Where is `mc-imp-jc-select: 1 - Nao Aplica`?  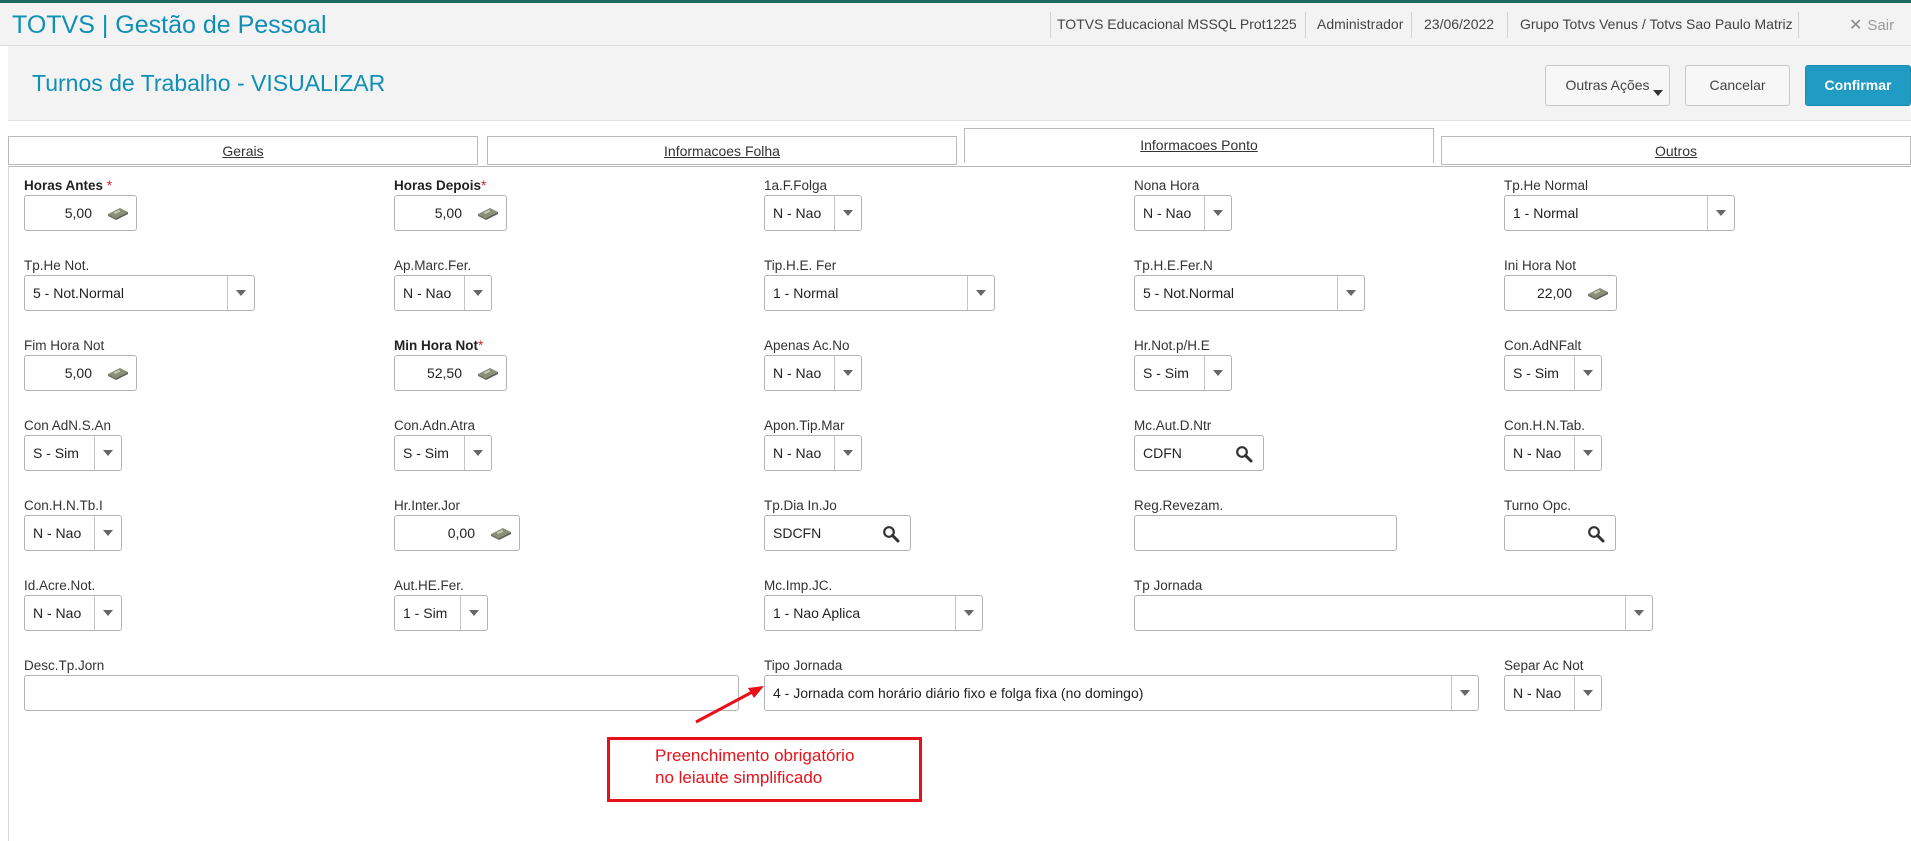
mc-imp-jc-select: 1 - Nao Aplica is located at coordinates (873, 613).